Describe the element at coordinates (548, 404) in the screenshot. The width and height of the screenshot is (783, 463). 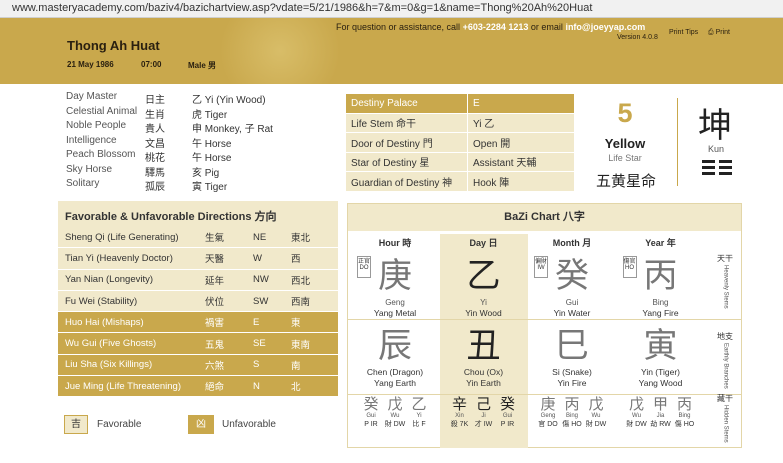
I see `hidden-stem-char: 庚` at that location.